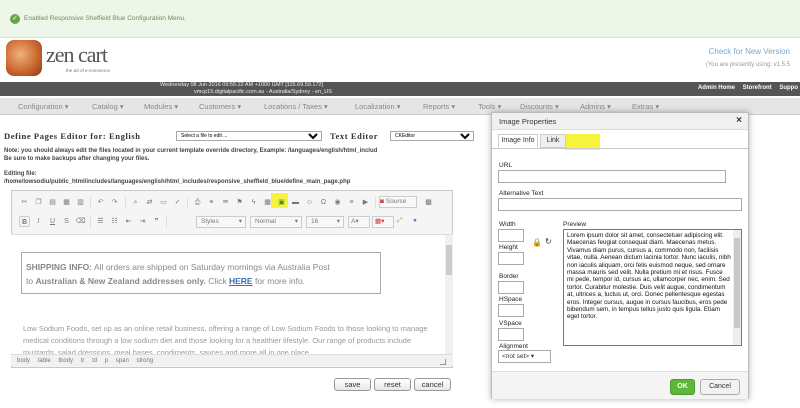 The image size is (800, 408). I want to click on resize-handle, so click(443, 362).